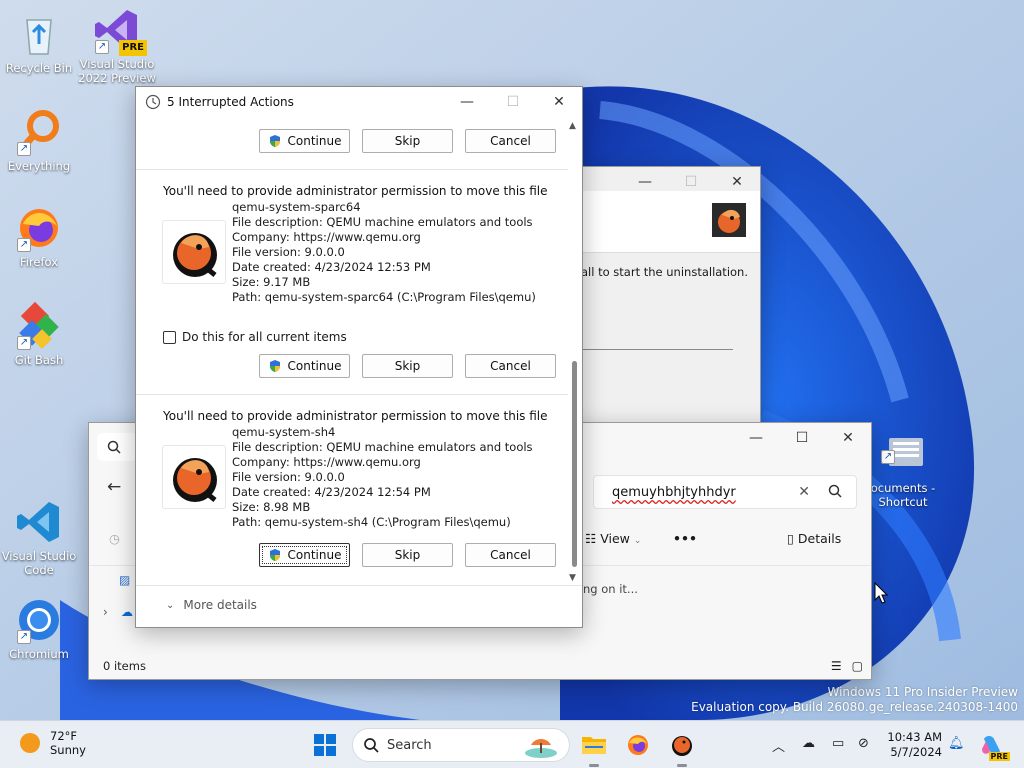 The height and width of the screenshot is (768, 1024). I want to click on scroll-up-icon: ▲, so click(572, 126).